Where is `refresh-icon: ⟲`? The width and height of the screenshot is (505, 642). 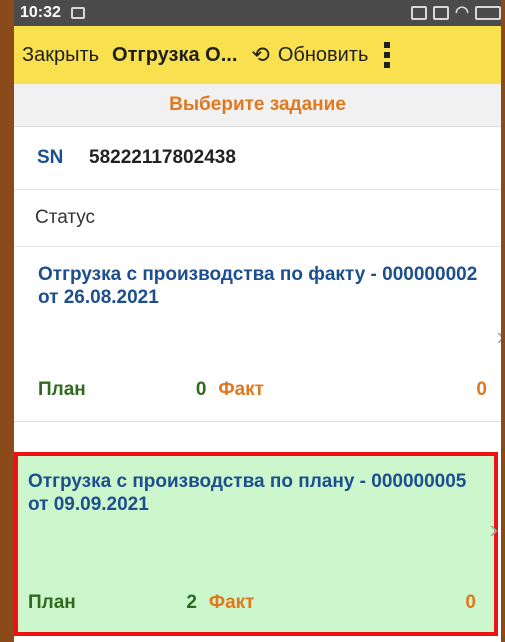
refresh-icon: ⟲ is located at coordinates (260, 54).